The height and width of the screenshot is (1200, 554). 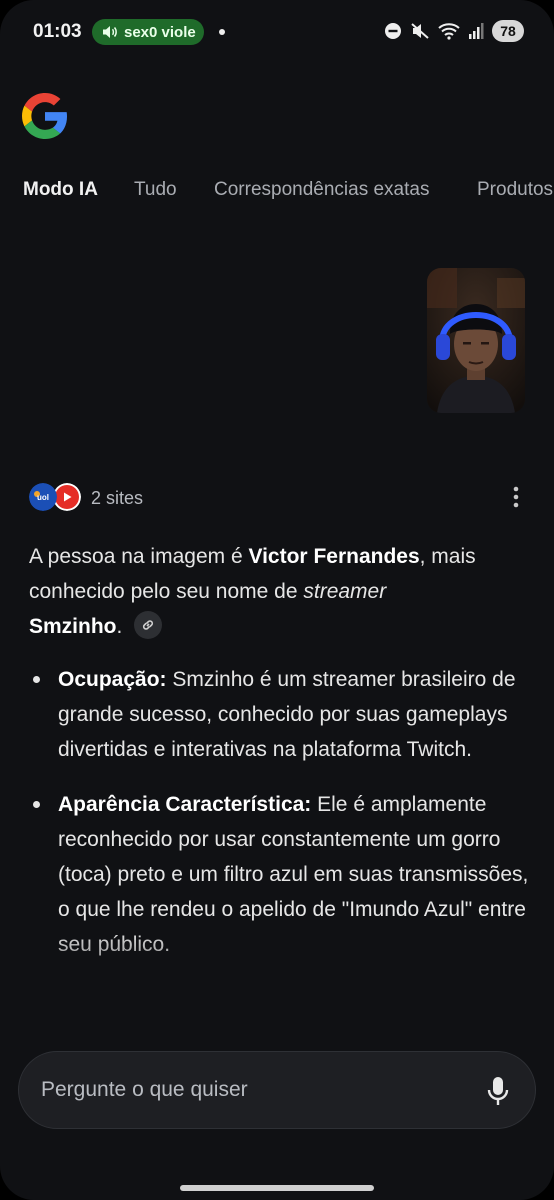 I want to click on battery-indicator: 78, so click(x=508, y=31).